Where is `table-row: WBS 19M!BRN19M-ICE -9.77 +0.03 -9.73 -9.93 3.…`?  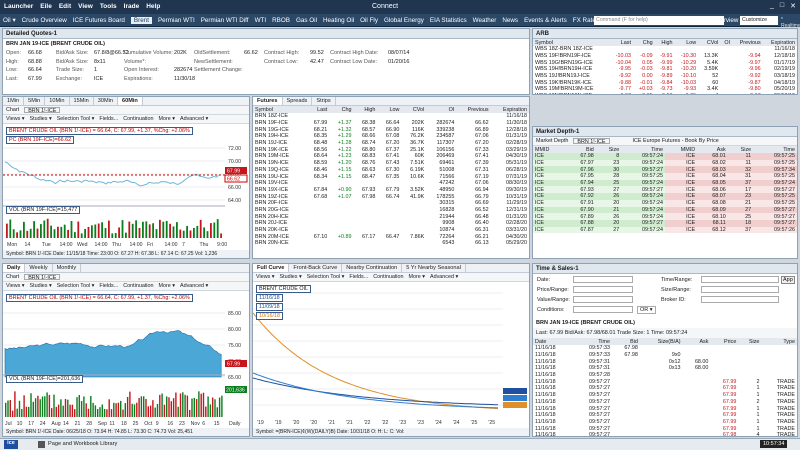
table-row: WBS 19M!BRN19M-ICE -9.77 +0.03 -9.73 -9.93 3.… is located at coordinates (665, 89).